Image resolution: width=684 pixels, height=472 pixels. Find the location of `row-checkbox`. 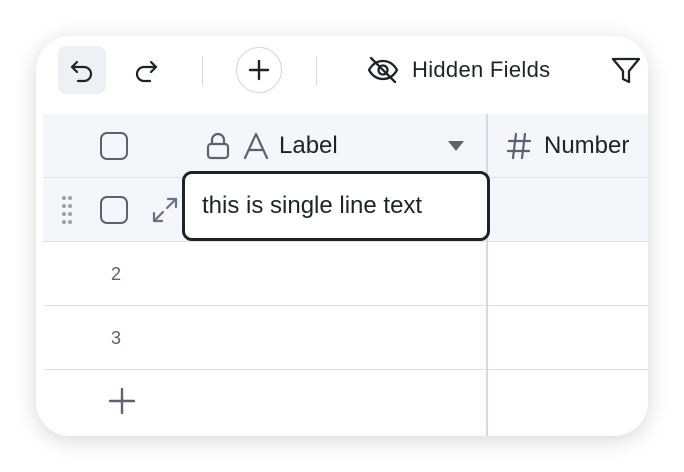

row-checkbox is located at coordinates (114, 210).